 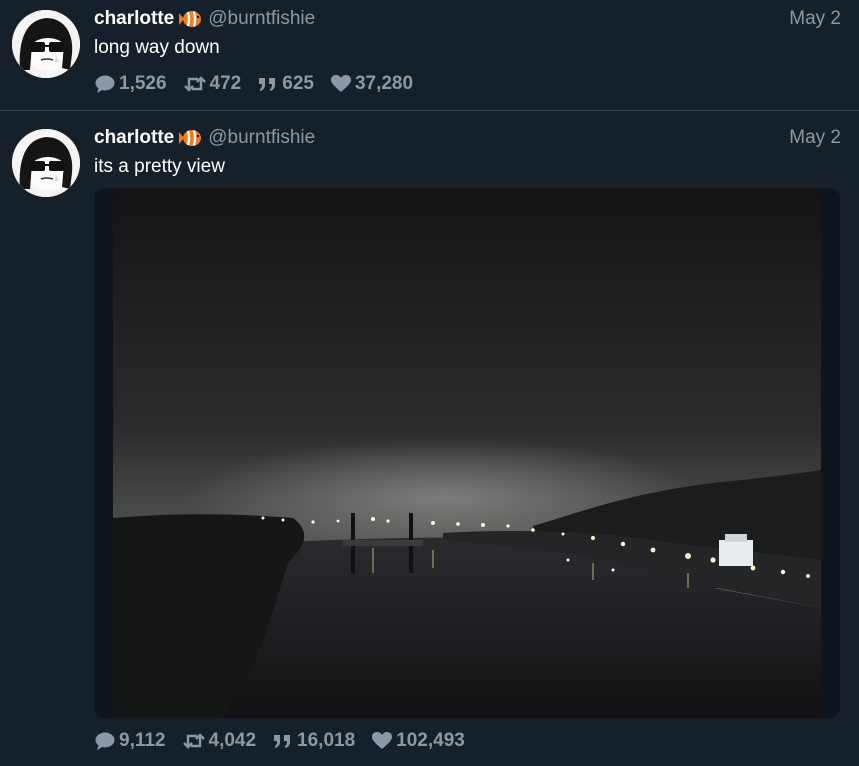 I want to click on like-button: 102,493, so click(x=418, y=741).